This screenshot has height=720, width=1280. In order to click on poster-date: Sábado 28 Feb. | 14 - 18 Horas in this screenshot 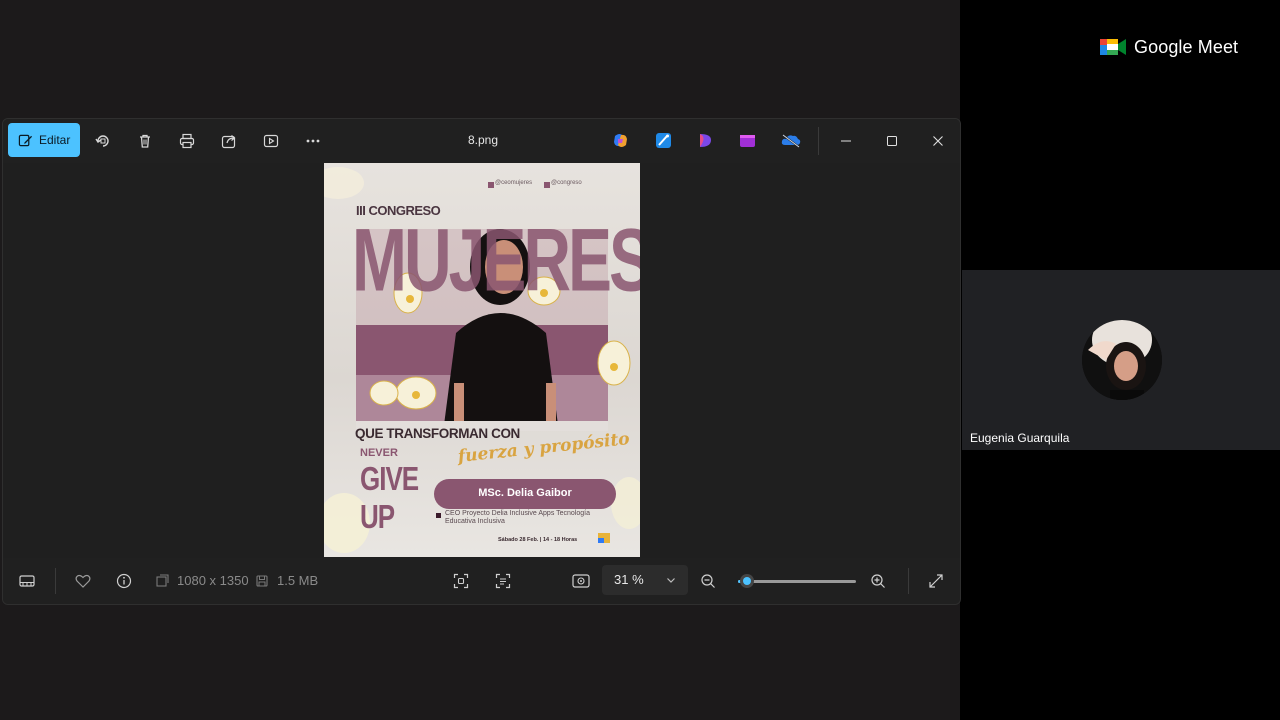, I will do `click(538, 540)`.